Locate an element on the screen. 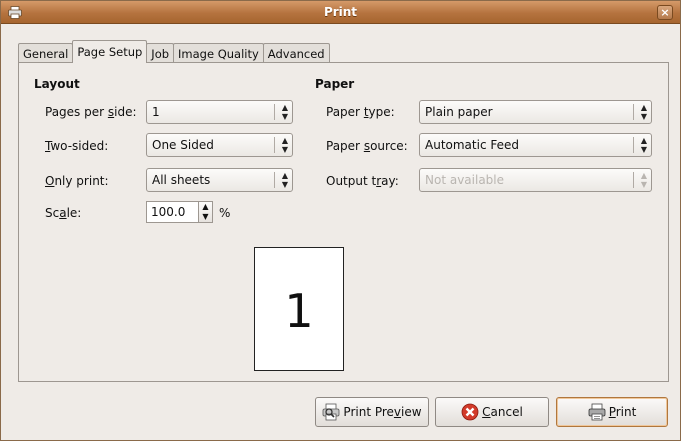 The height and width of the screenshot is (441, 681). print-icon is located at coordinates (597, 412).